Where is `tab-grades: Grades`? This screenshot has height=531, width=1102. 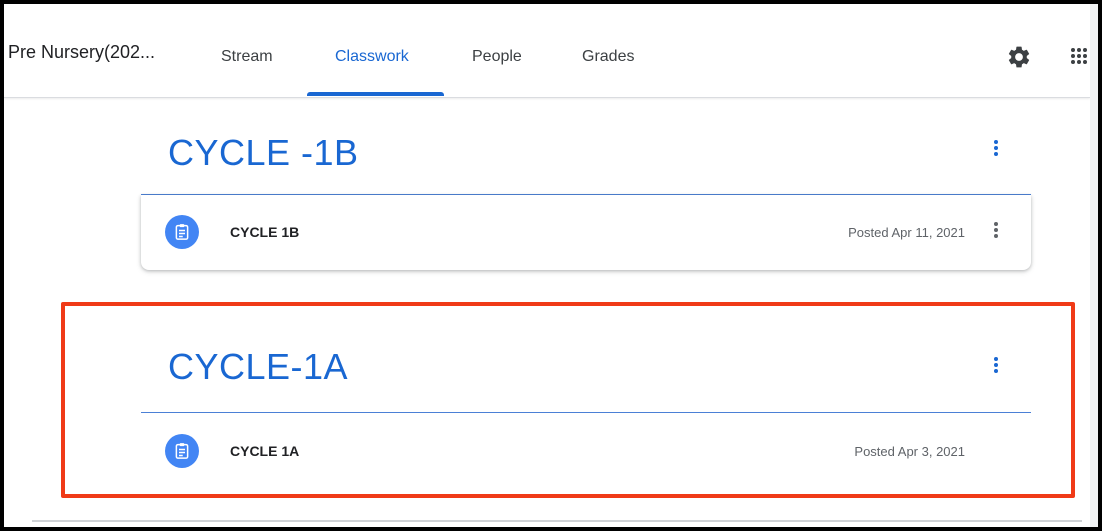
tab-grades: Grades is located at coordinates (608, 57).